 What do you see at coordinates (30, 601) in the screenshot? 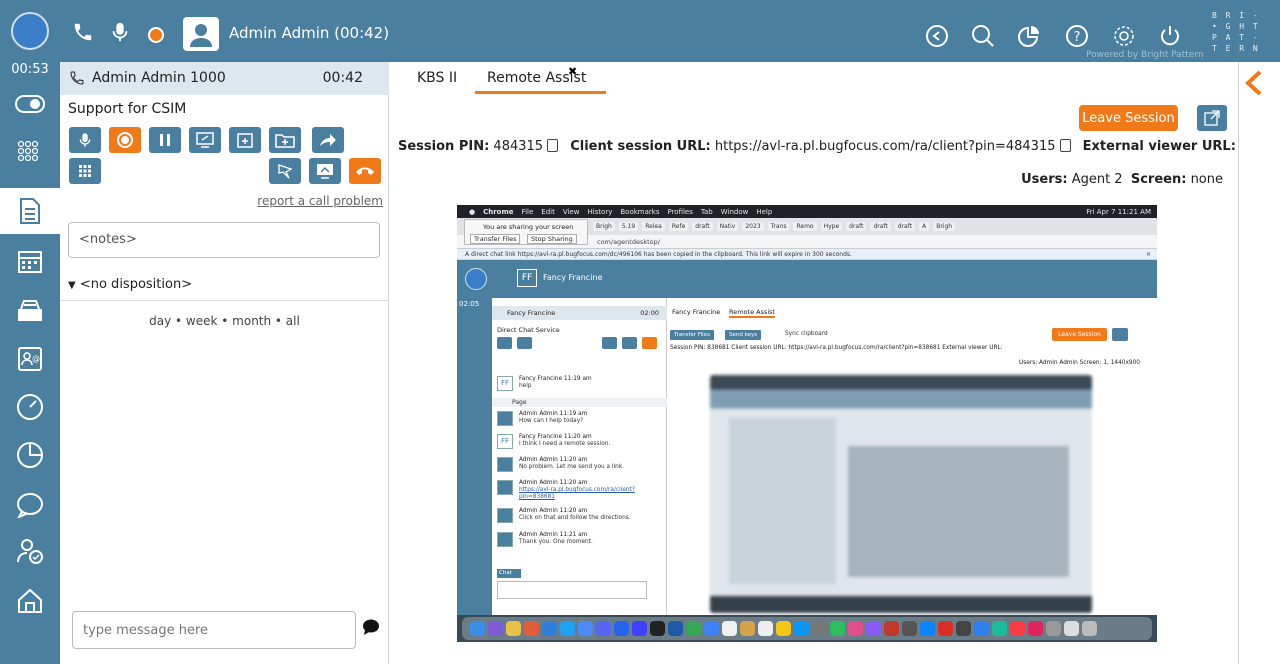
I see `home-icon` at bounding box center [30, 601].